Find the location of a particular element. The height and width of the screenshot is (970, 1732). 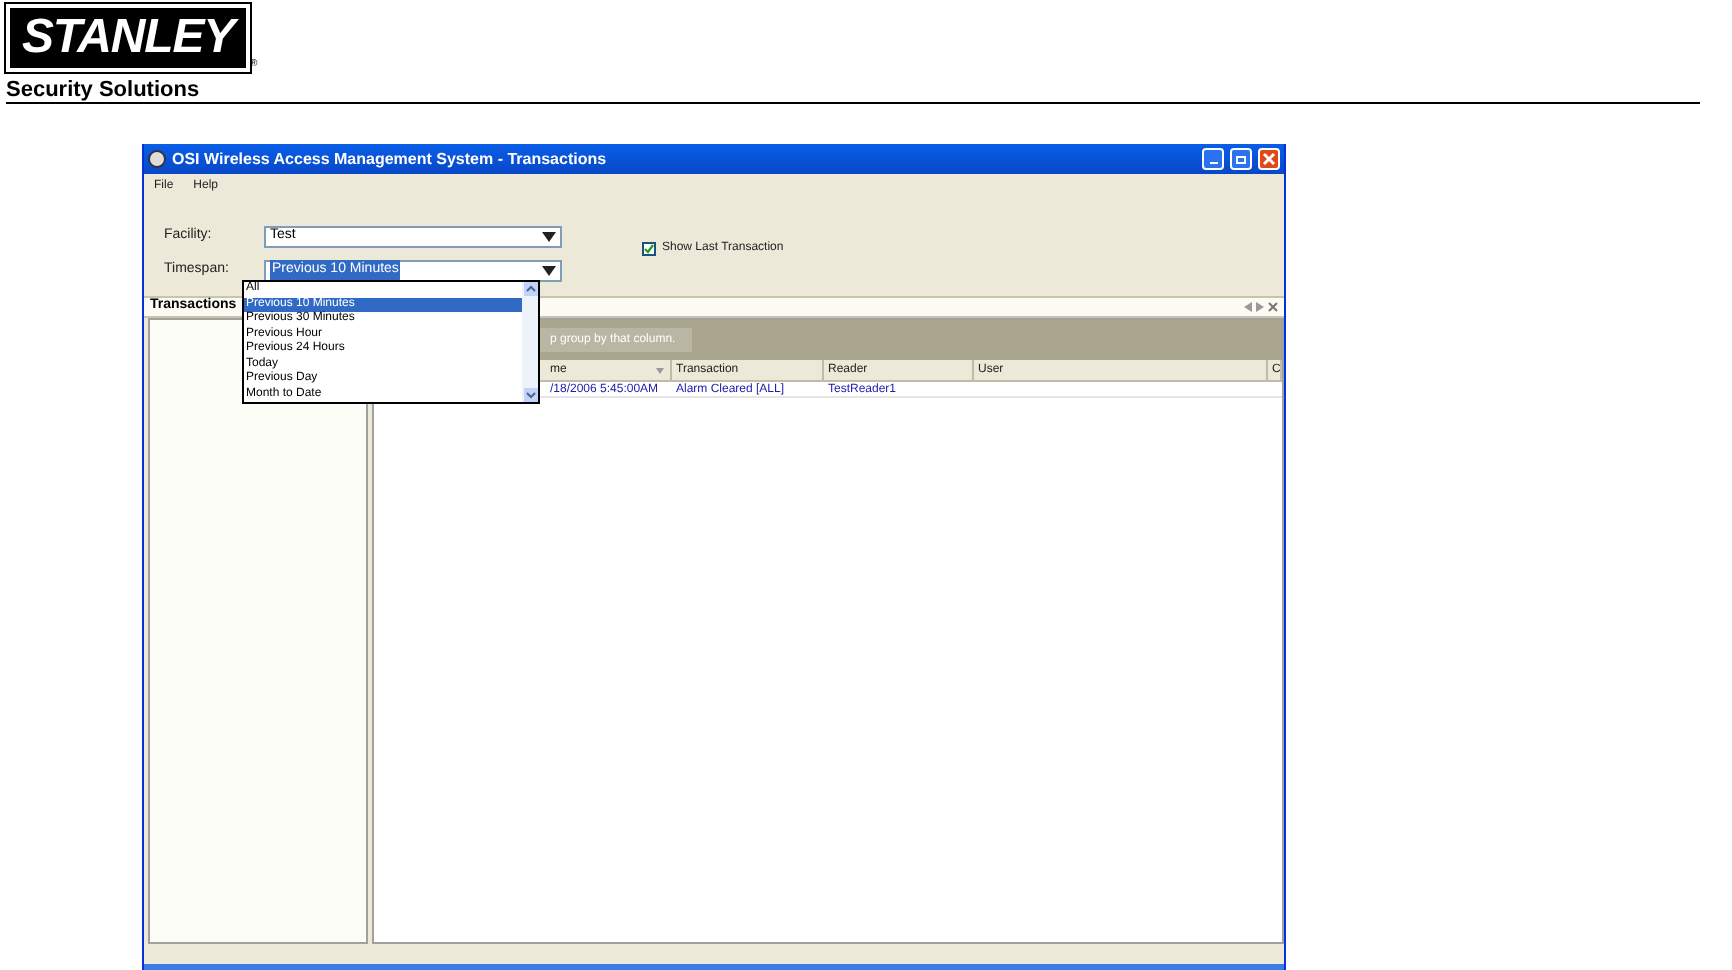

checkbox is located at coordinates (649, 248).